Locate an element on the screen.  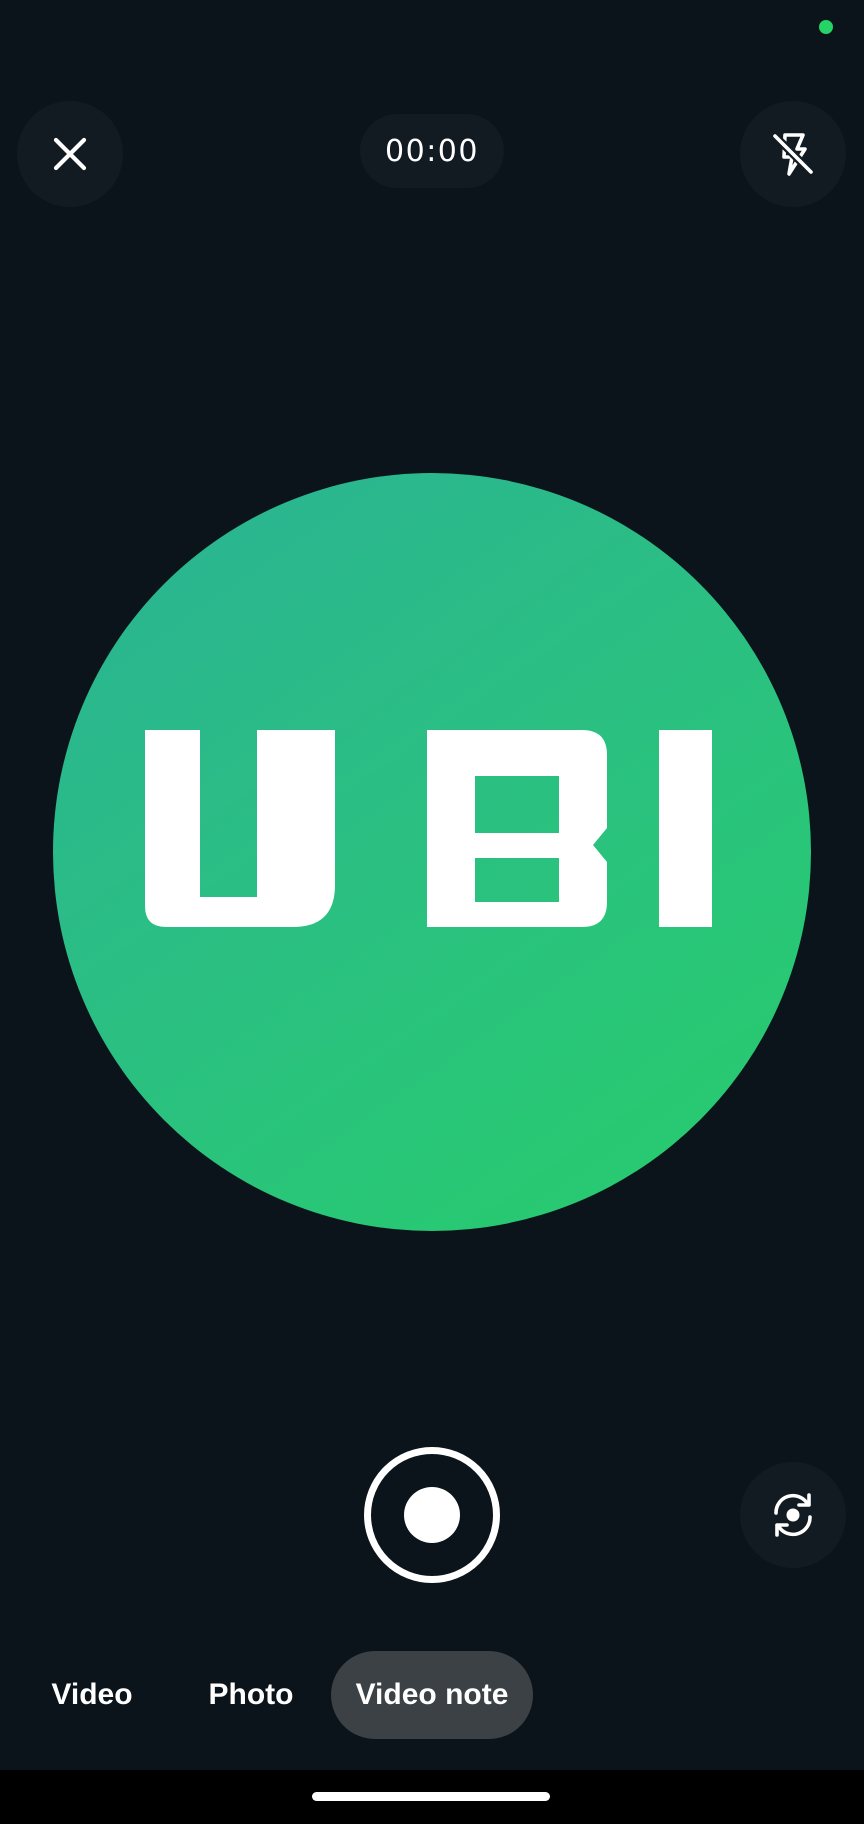
record-shutter-button is located at coordinates (432, 1515).